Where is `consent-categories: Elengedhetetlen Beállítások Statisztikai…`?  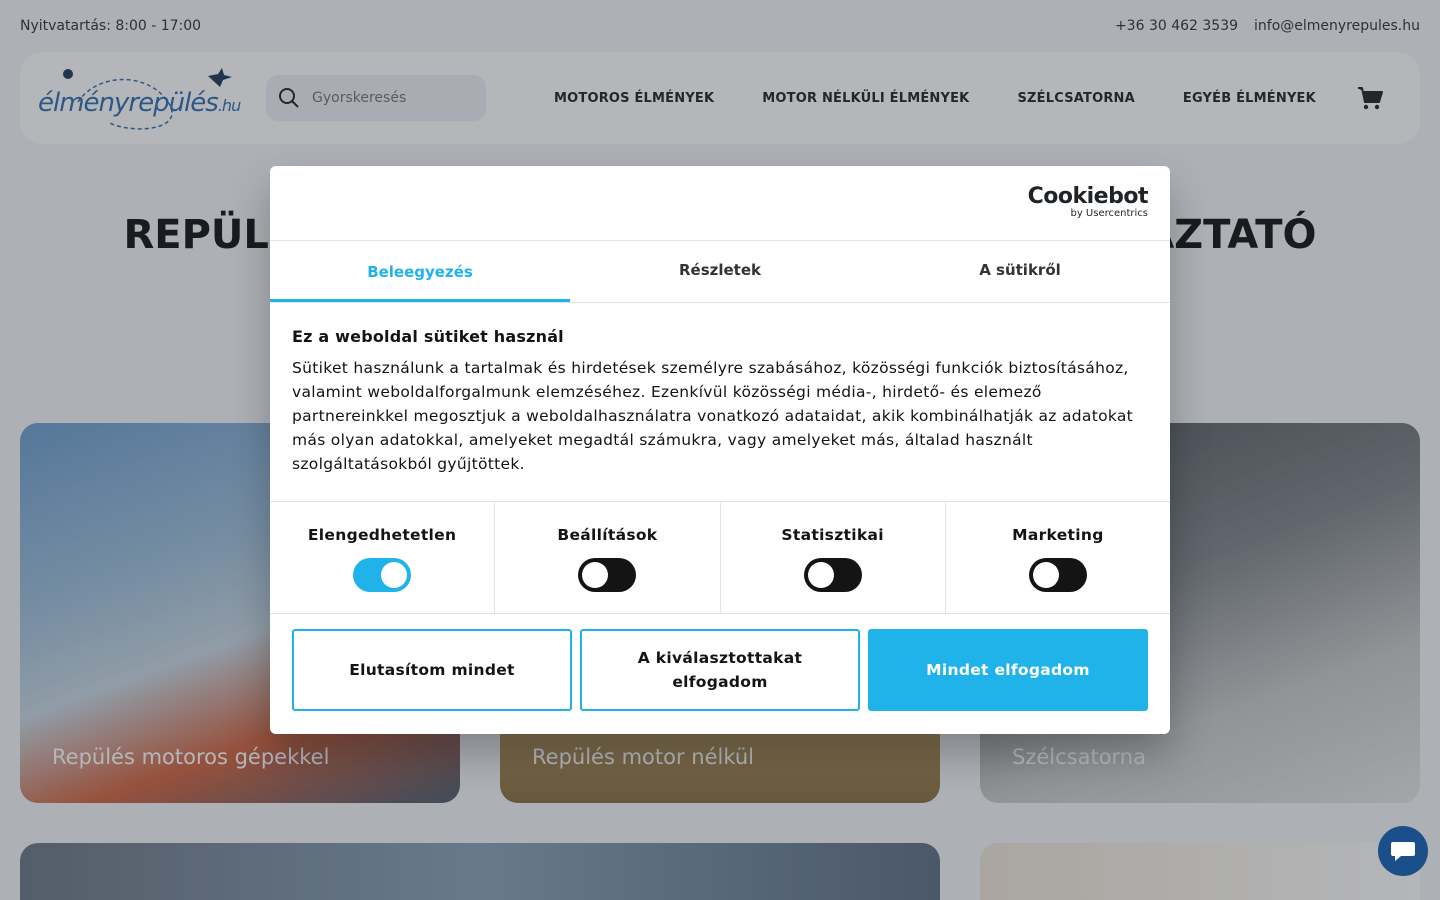 consent-categories: Elengedhetetlen Beállítások Statisztikai… is located at coordinates (720, 557).